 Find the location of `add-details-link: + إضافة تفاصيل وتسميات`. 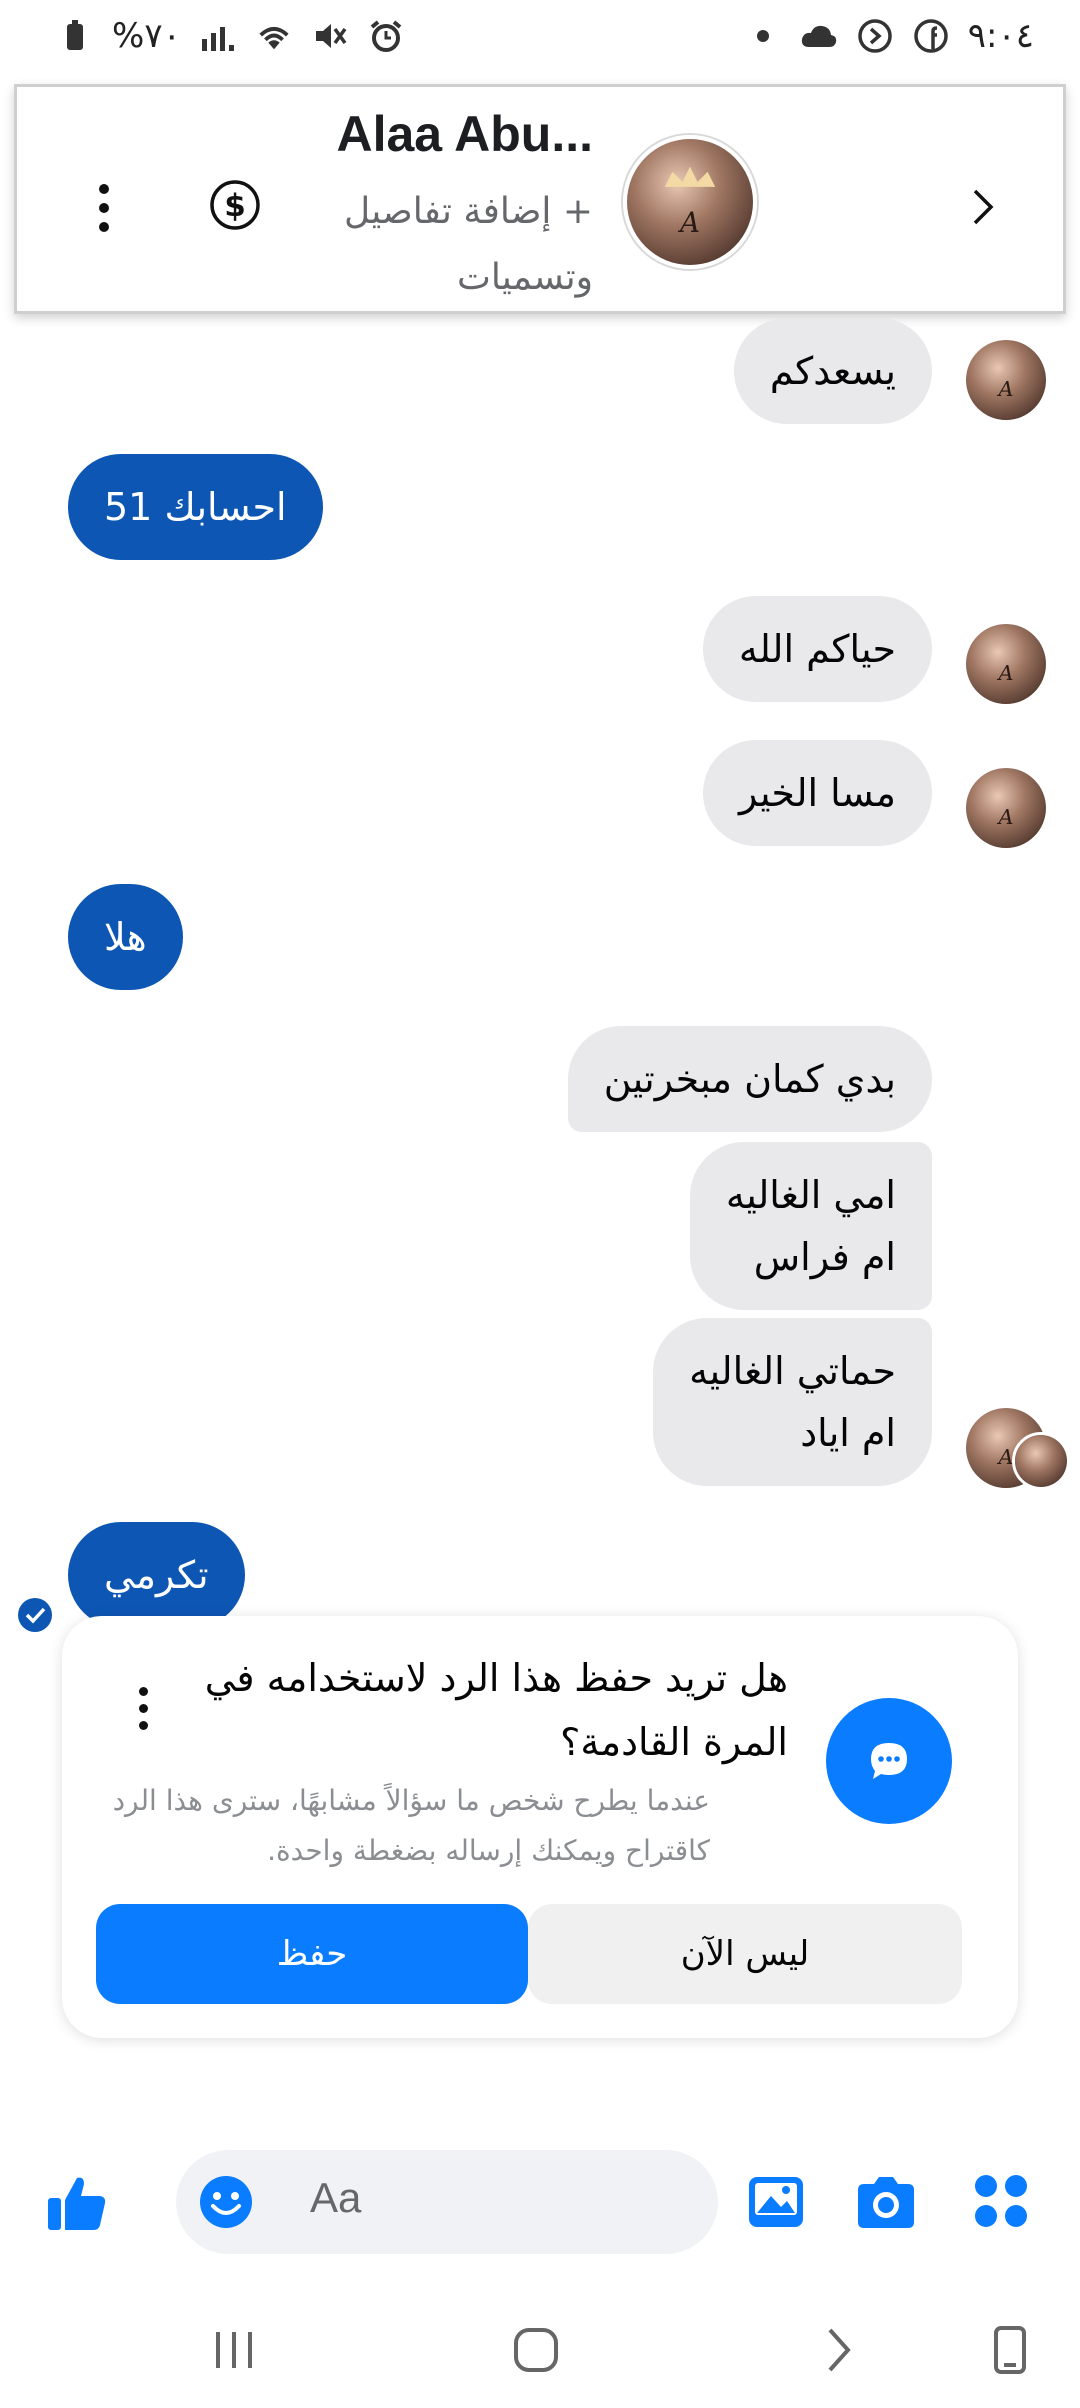

add-details-link: + إضافة تفاصيل وتسميات is located at coordinates (428, 245).